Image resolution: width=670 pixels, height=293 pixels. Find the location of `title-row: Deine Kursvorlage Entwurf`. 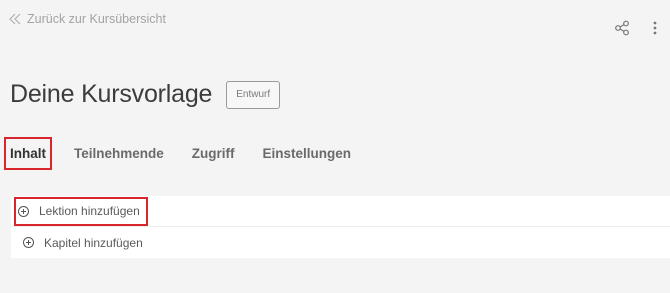

title-row: Deine Kursvorlage Entwurf is located at coordinates (145, 94).